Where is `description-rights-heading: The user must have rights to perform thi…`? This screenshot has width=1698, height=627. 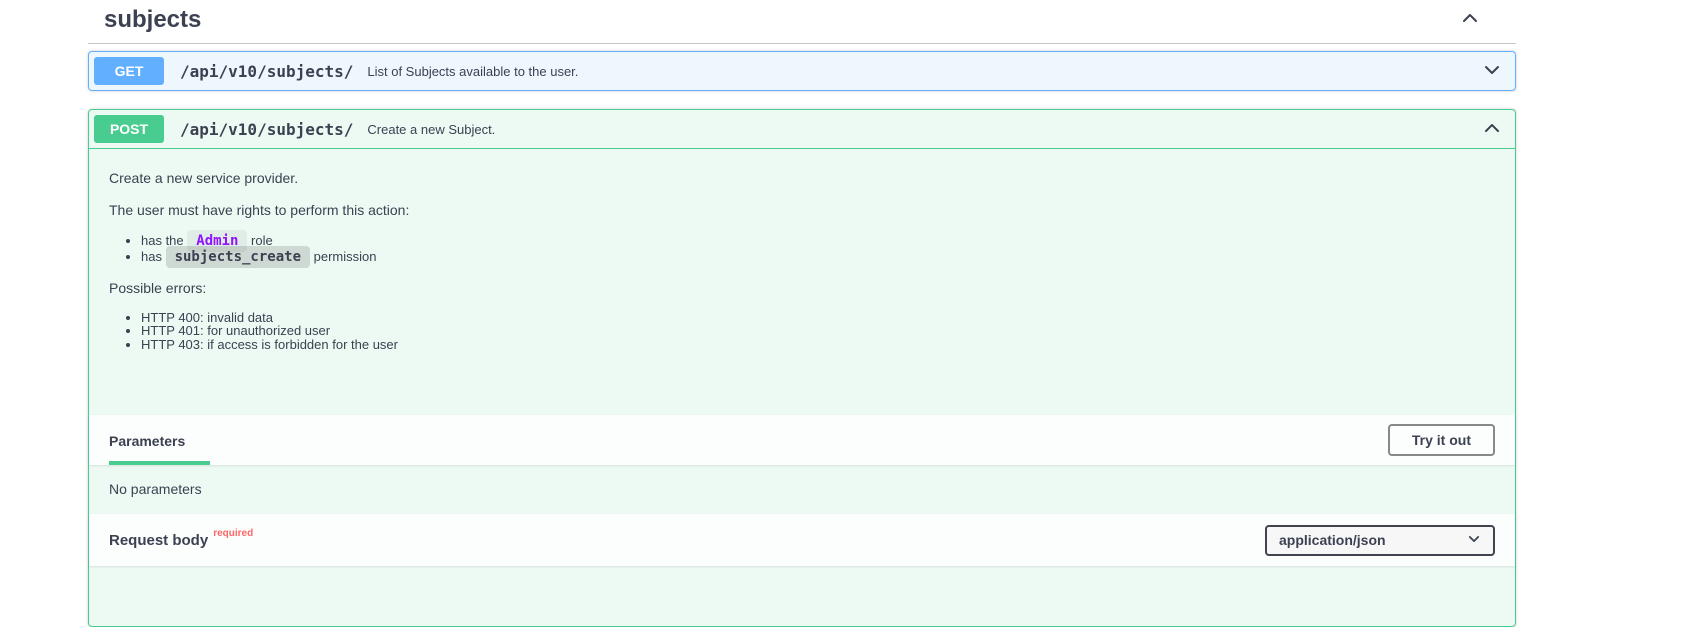 description-rights-heading: The user must have rights to perform thi… is located at coordinates (259, 209).